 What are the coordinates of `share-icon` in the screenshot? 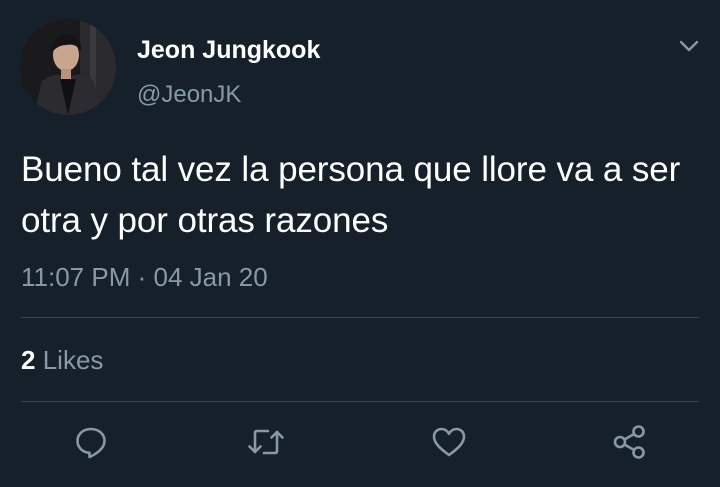 It's located at (629, 442).